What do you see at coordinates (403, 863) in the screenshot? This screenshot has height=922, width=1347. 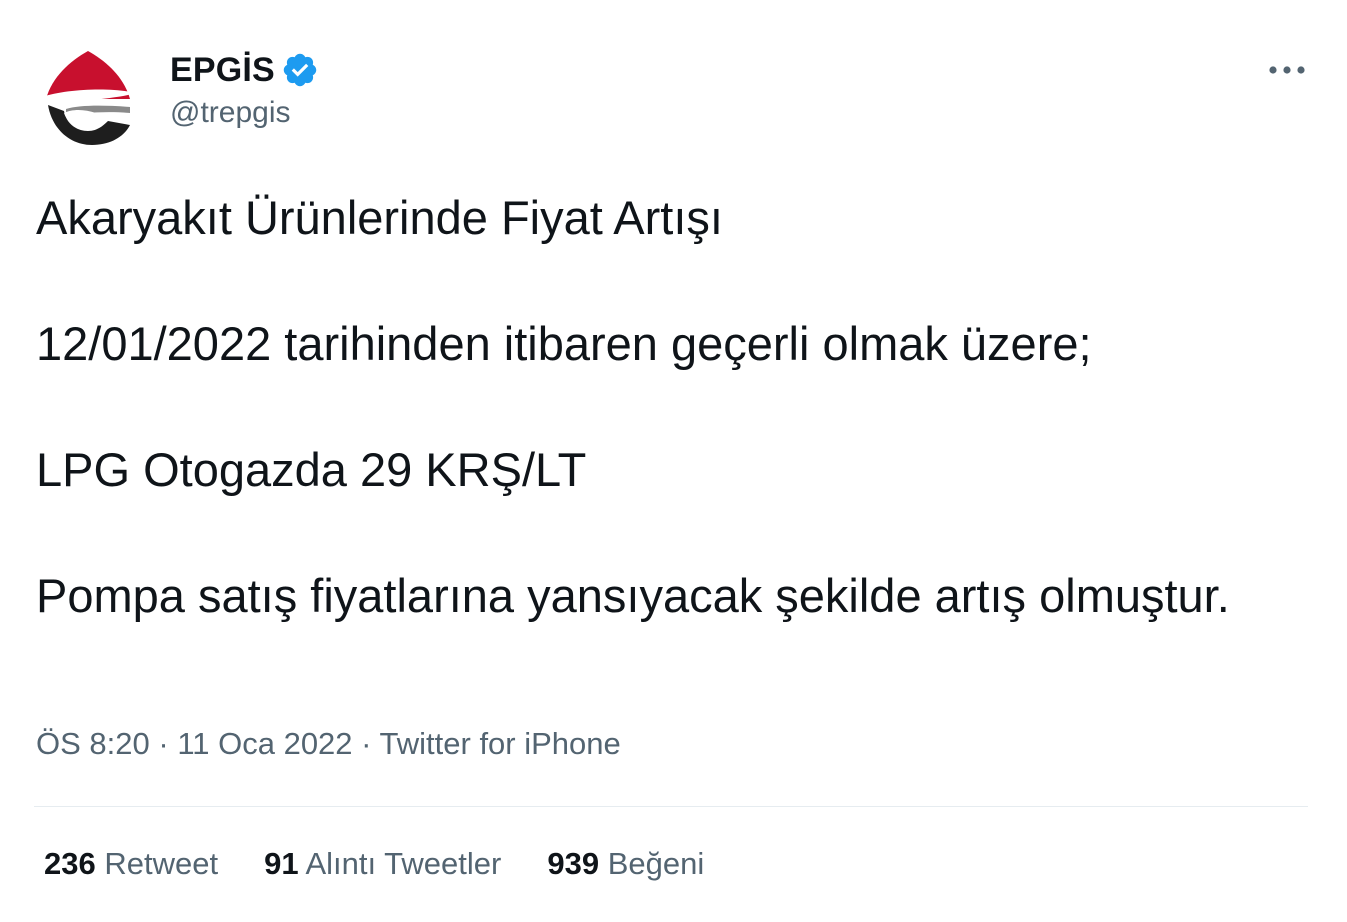 I see `quotes-label: Alıntı Tweetler` at bounding box center [403, 863].